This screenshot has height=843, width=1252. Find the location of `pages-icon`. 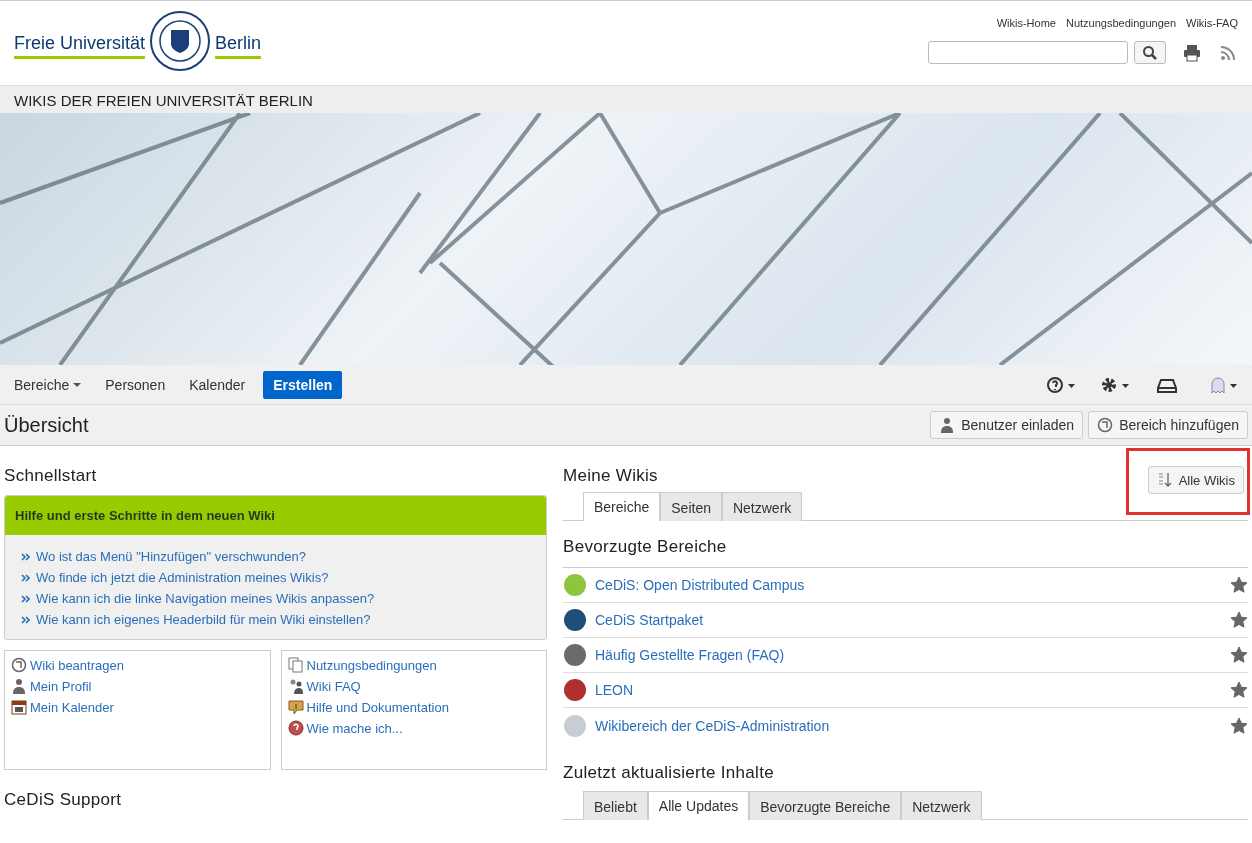

pages-icon is located at coordinates (295, 665).